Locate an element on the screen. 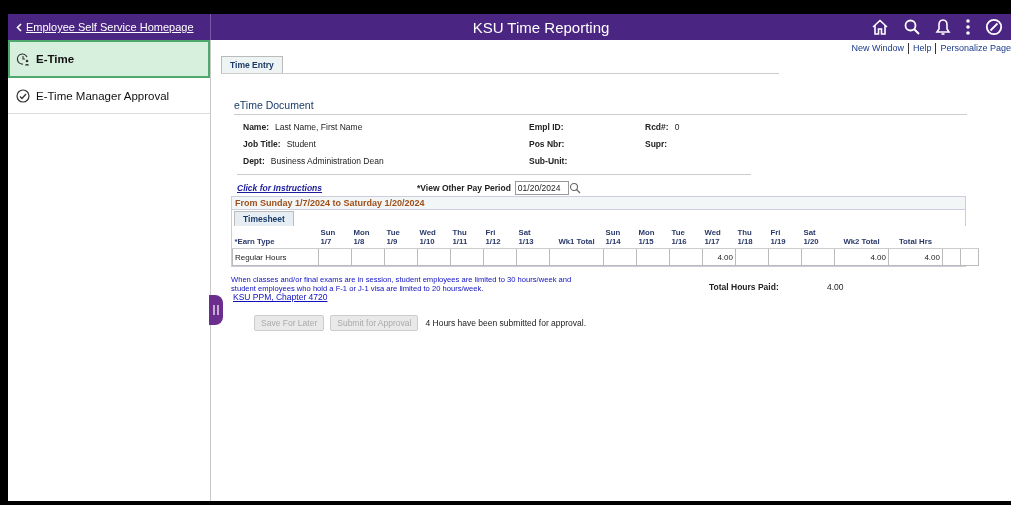  page-link: New Window is located at coordinates (877, 49).